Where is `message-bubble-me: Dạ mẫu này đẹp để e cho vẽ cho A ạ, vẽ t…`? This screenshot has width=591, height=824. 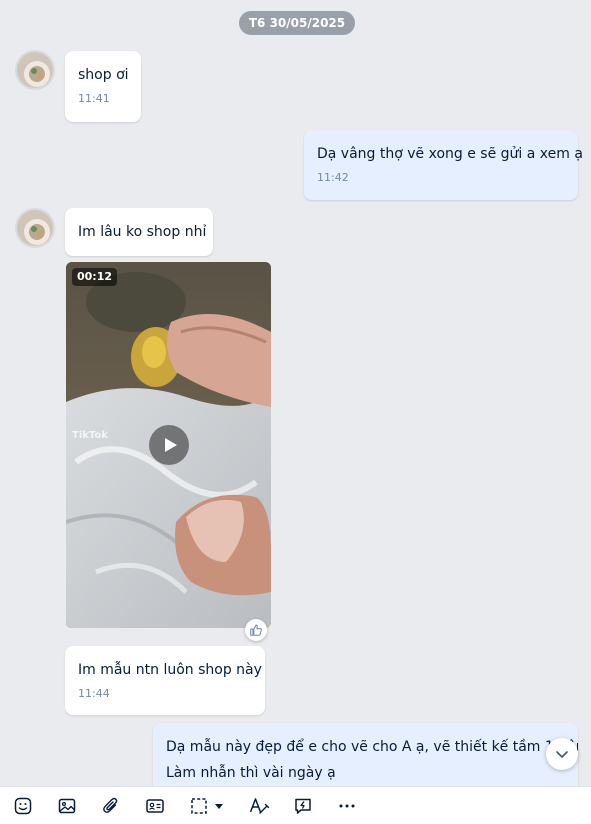
message-bubble-me: Dạ mẫu này đẹp để e cho vẽ cho A ạ, vẽ t… is located at coordinates (365, 754).